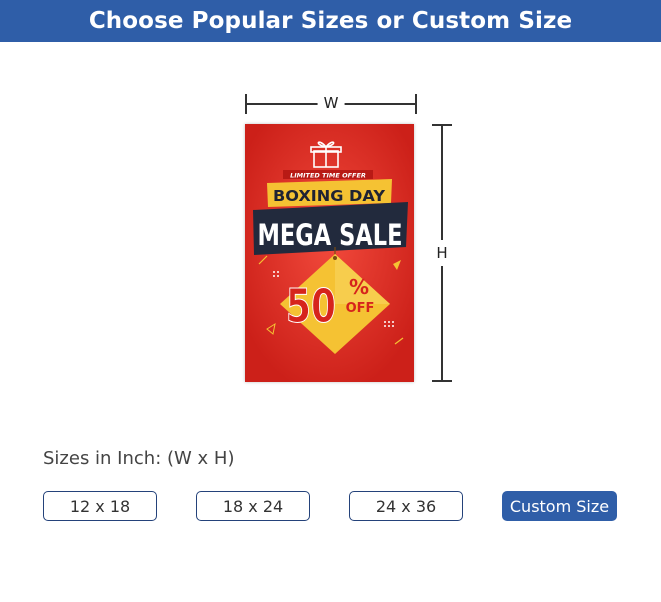  Describe the element at coordinates (559, 506) in the screenshot. I see `custom-size-button: Custom Size` at that location.